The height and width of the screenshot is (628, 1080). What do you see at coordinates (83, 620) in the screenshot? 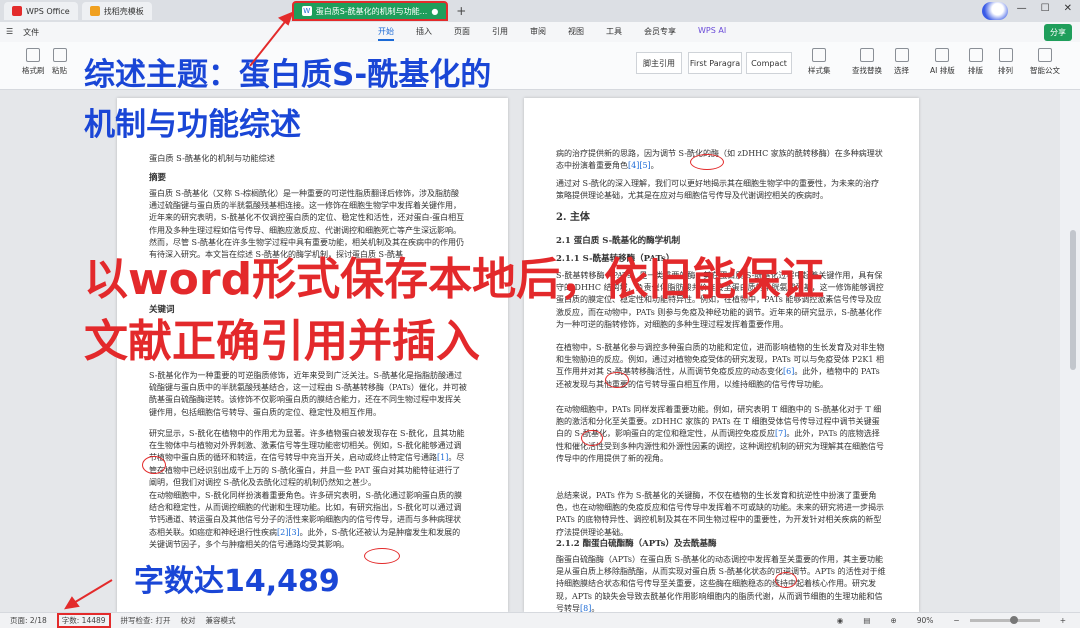
I see `word-count: 字数: 14489` at bounding box center [83, 620].